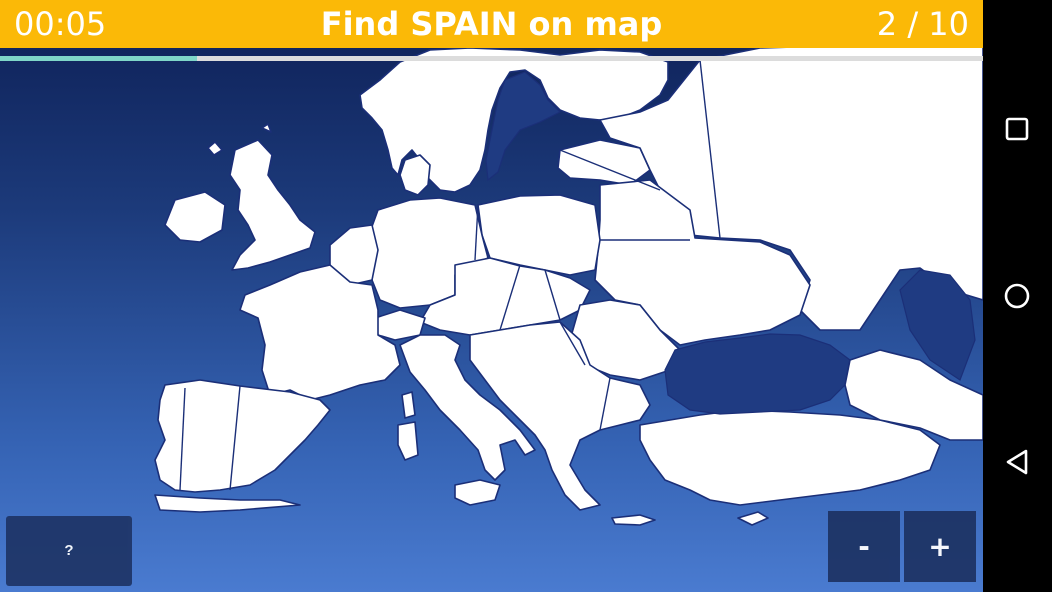  I want to click on header-bar: 00:05 Find SPAIN on map 2 / 10, so click(491, 24).